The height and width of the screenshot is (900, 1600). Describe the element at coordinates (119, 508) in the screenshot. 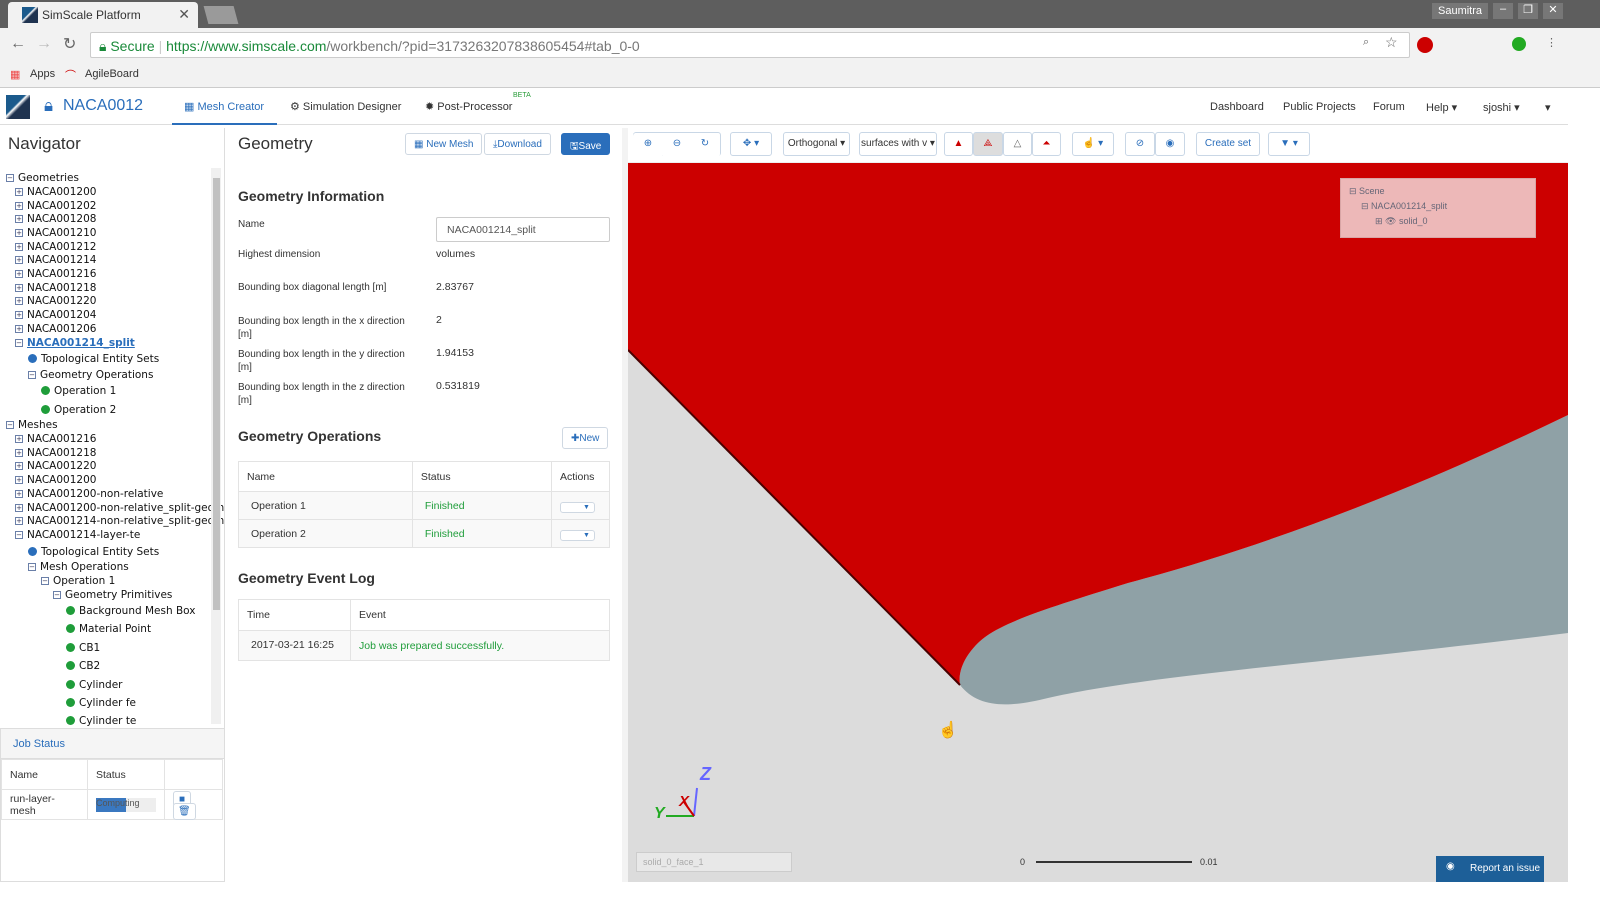

I see `tree-item: + NACA001200-non-relative_split-geom` at that location.